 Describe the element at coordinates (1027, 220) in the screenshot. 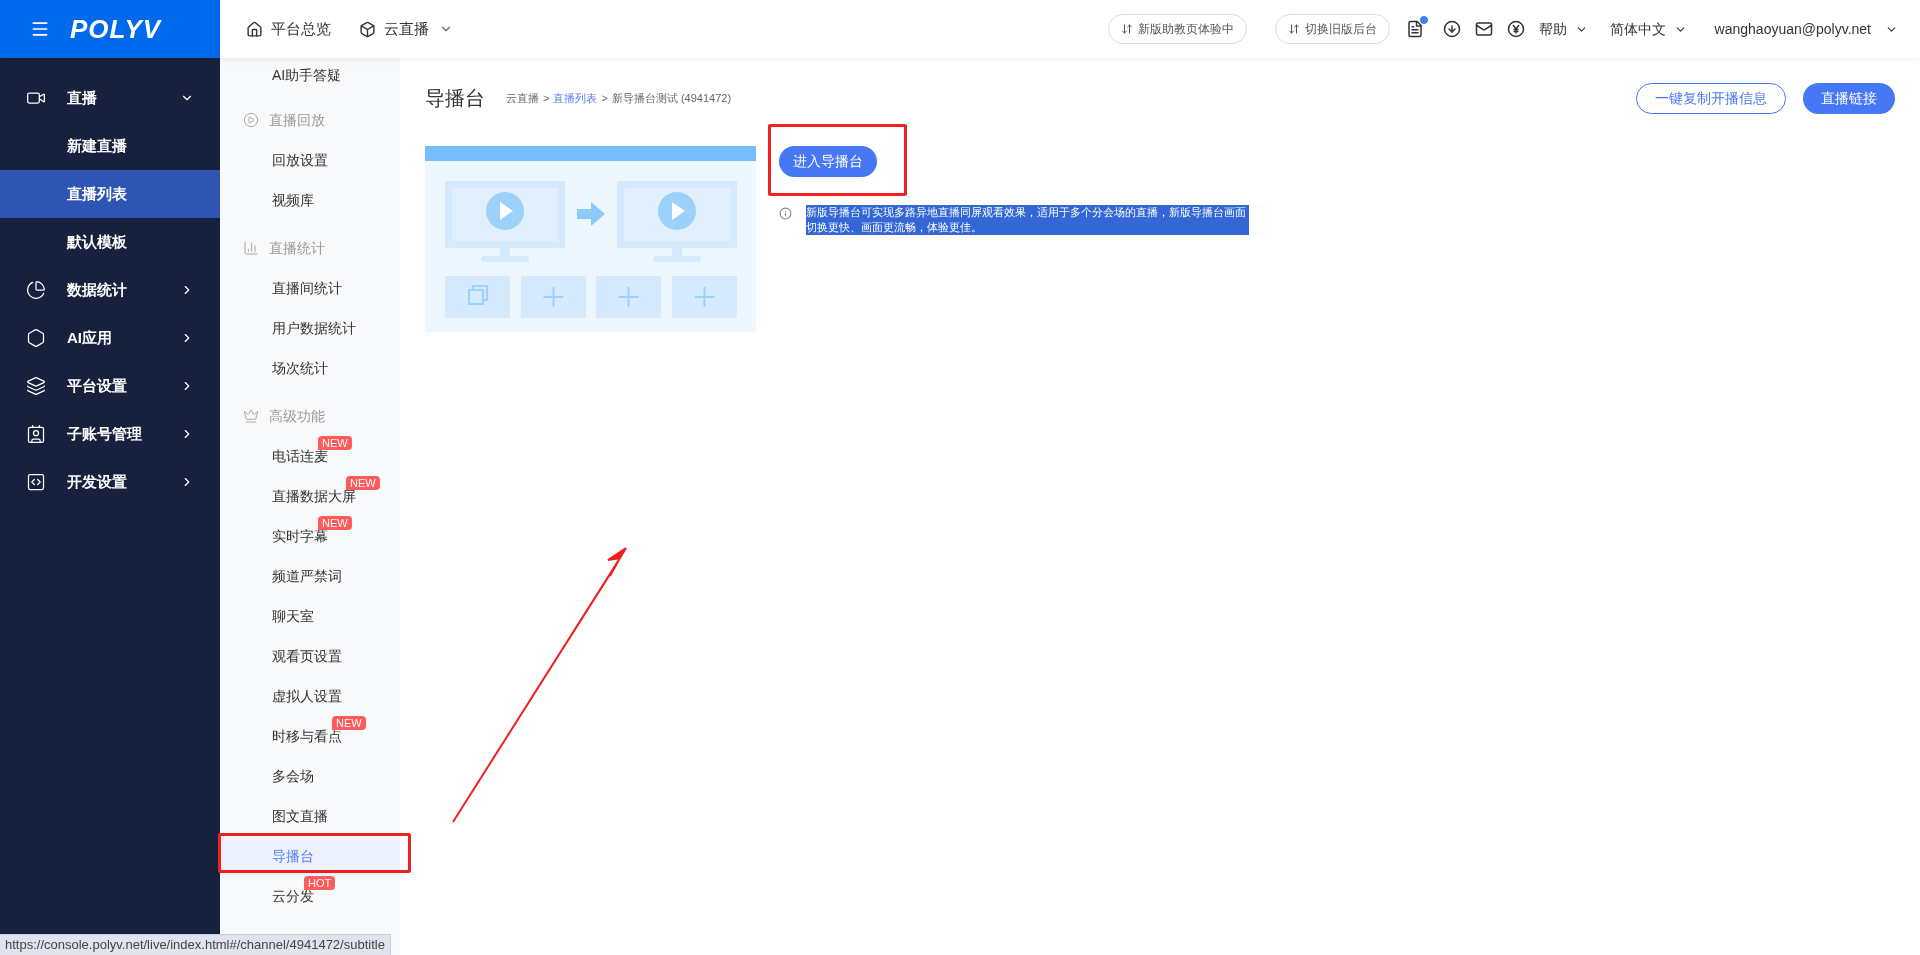

I see `info-text: 新版导播台可实现多路异地直播同屏观看效果，适用于多个分会场的直播，新版导播台画面切换更快、画面更流畅，体验更佳。` at that location.